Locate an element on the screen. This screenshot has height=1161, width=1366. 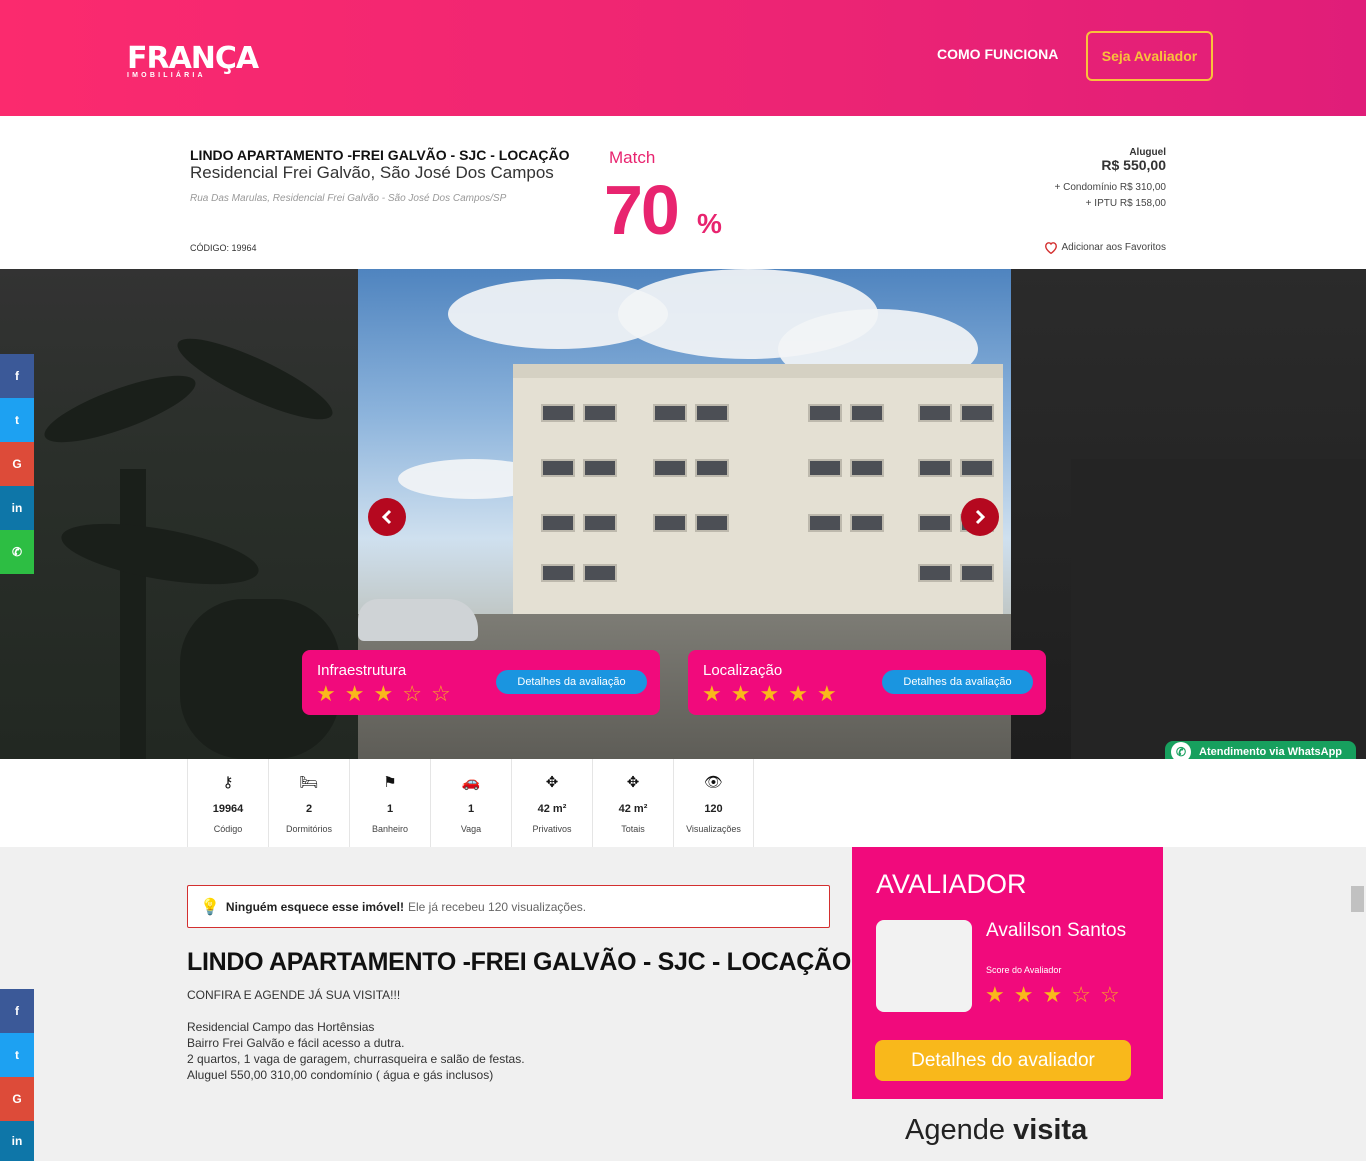
condo-fee: + Condomínio R$ 310,00 is located at coordinates (1110, 187).